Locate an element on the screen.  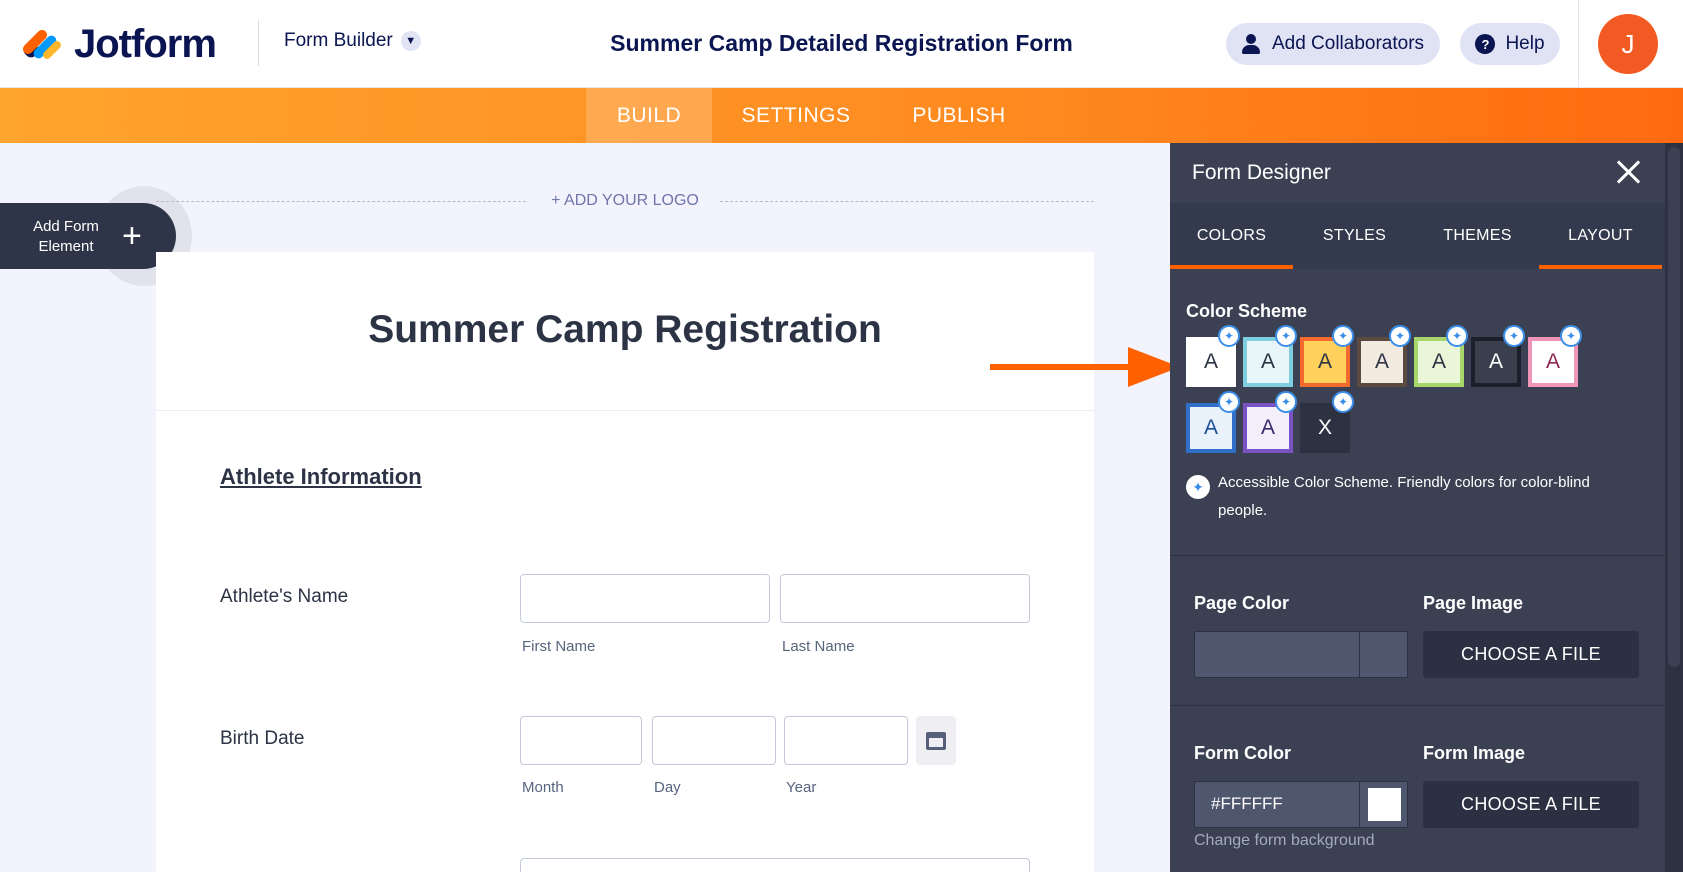
month-input is located at coordinates (581, 740).